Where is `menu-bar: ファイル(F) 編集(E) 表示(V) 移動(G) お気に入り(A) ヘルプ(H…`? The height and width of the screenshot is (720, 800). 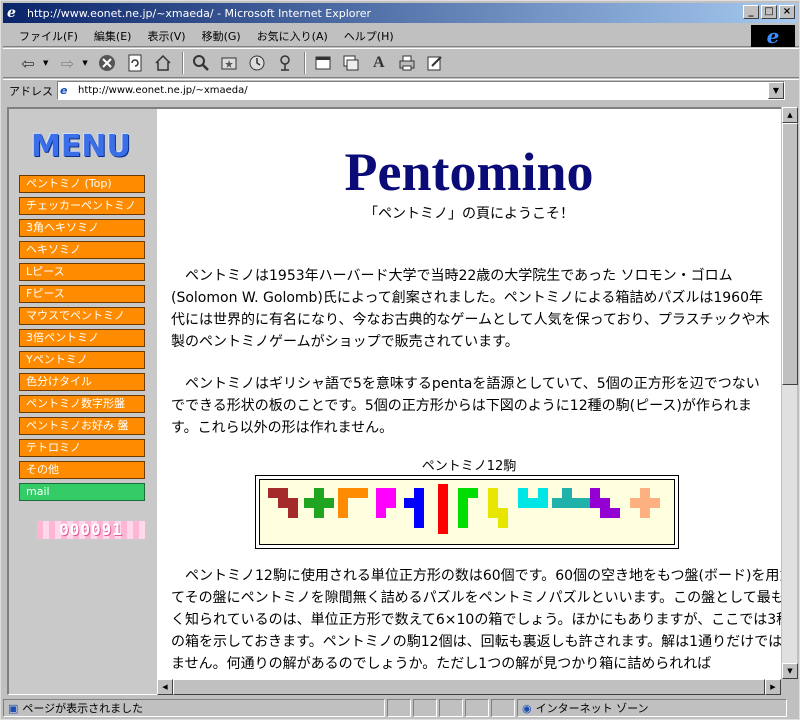 menu-bar: ファイル(F) 編集(E) 表示(V) 移動(G) お気に入り(A) ヘルプ(H… is located at coordinates (401, 36).